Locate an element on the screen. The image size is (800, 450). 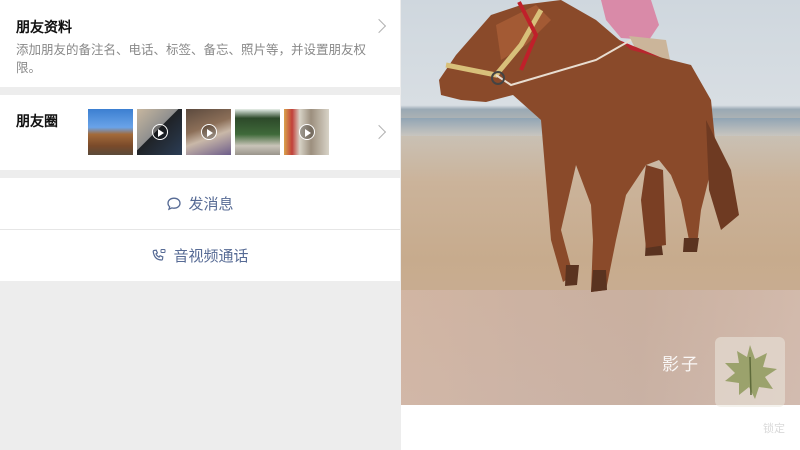
watermark-logo is located at coordinates (750, 372).